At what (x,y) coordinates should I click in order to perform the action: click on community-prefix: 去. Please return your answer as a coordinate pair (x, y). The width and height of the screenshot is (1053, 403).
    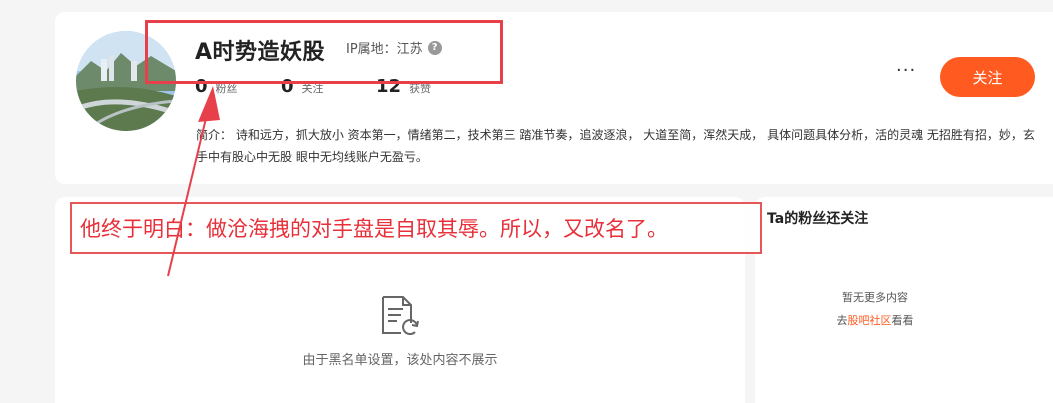
    Looking at the image, I should click on (842, 320).